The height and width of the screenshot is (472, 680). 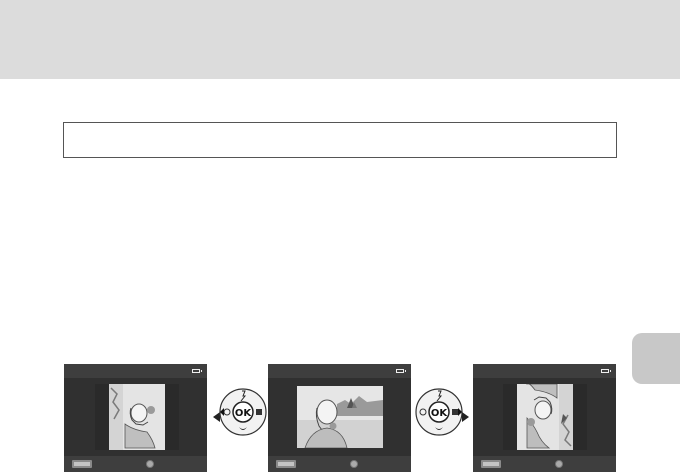 I want to click on photo-rotated-left, so click(x=137, y=417).